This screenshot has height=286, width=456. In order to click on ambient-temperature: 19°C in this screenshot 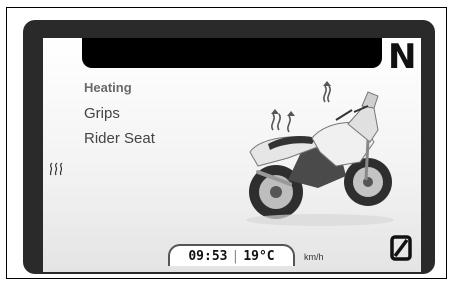, I will do `click(259, 256)`.